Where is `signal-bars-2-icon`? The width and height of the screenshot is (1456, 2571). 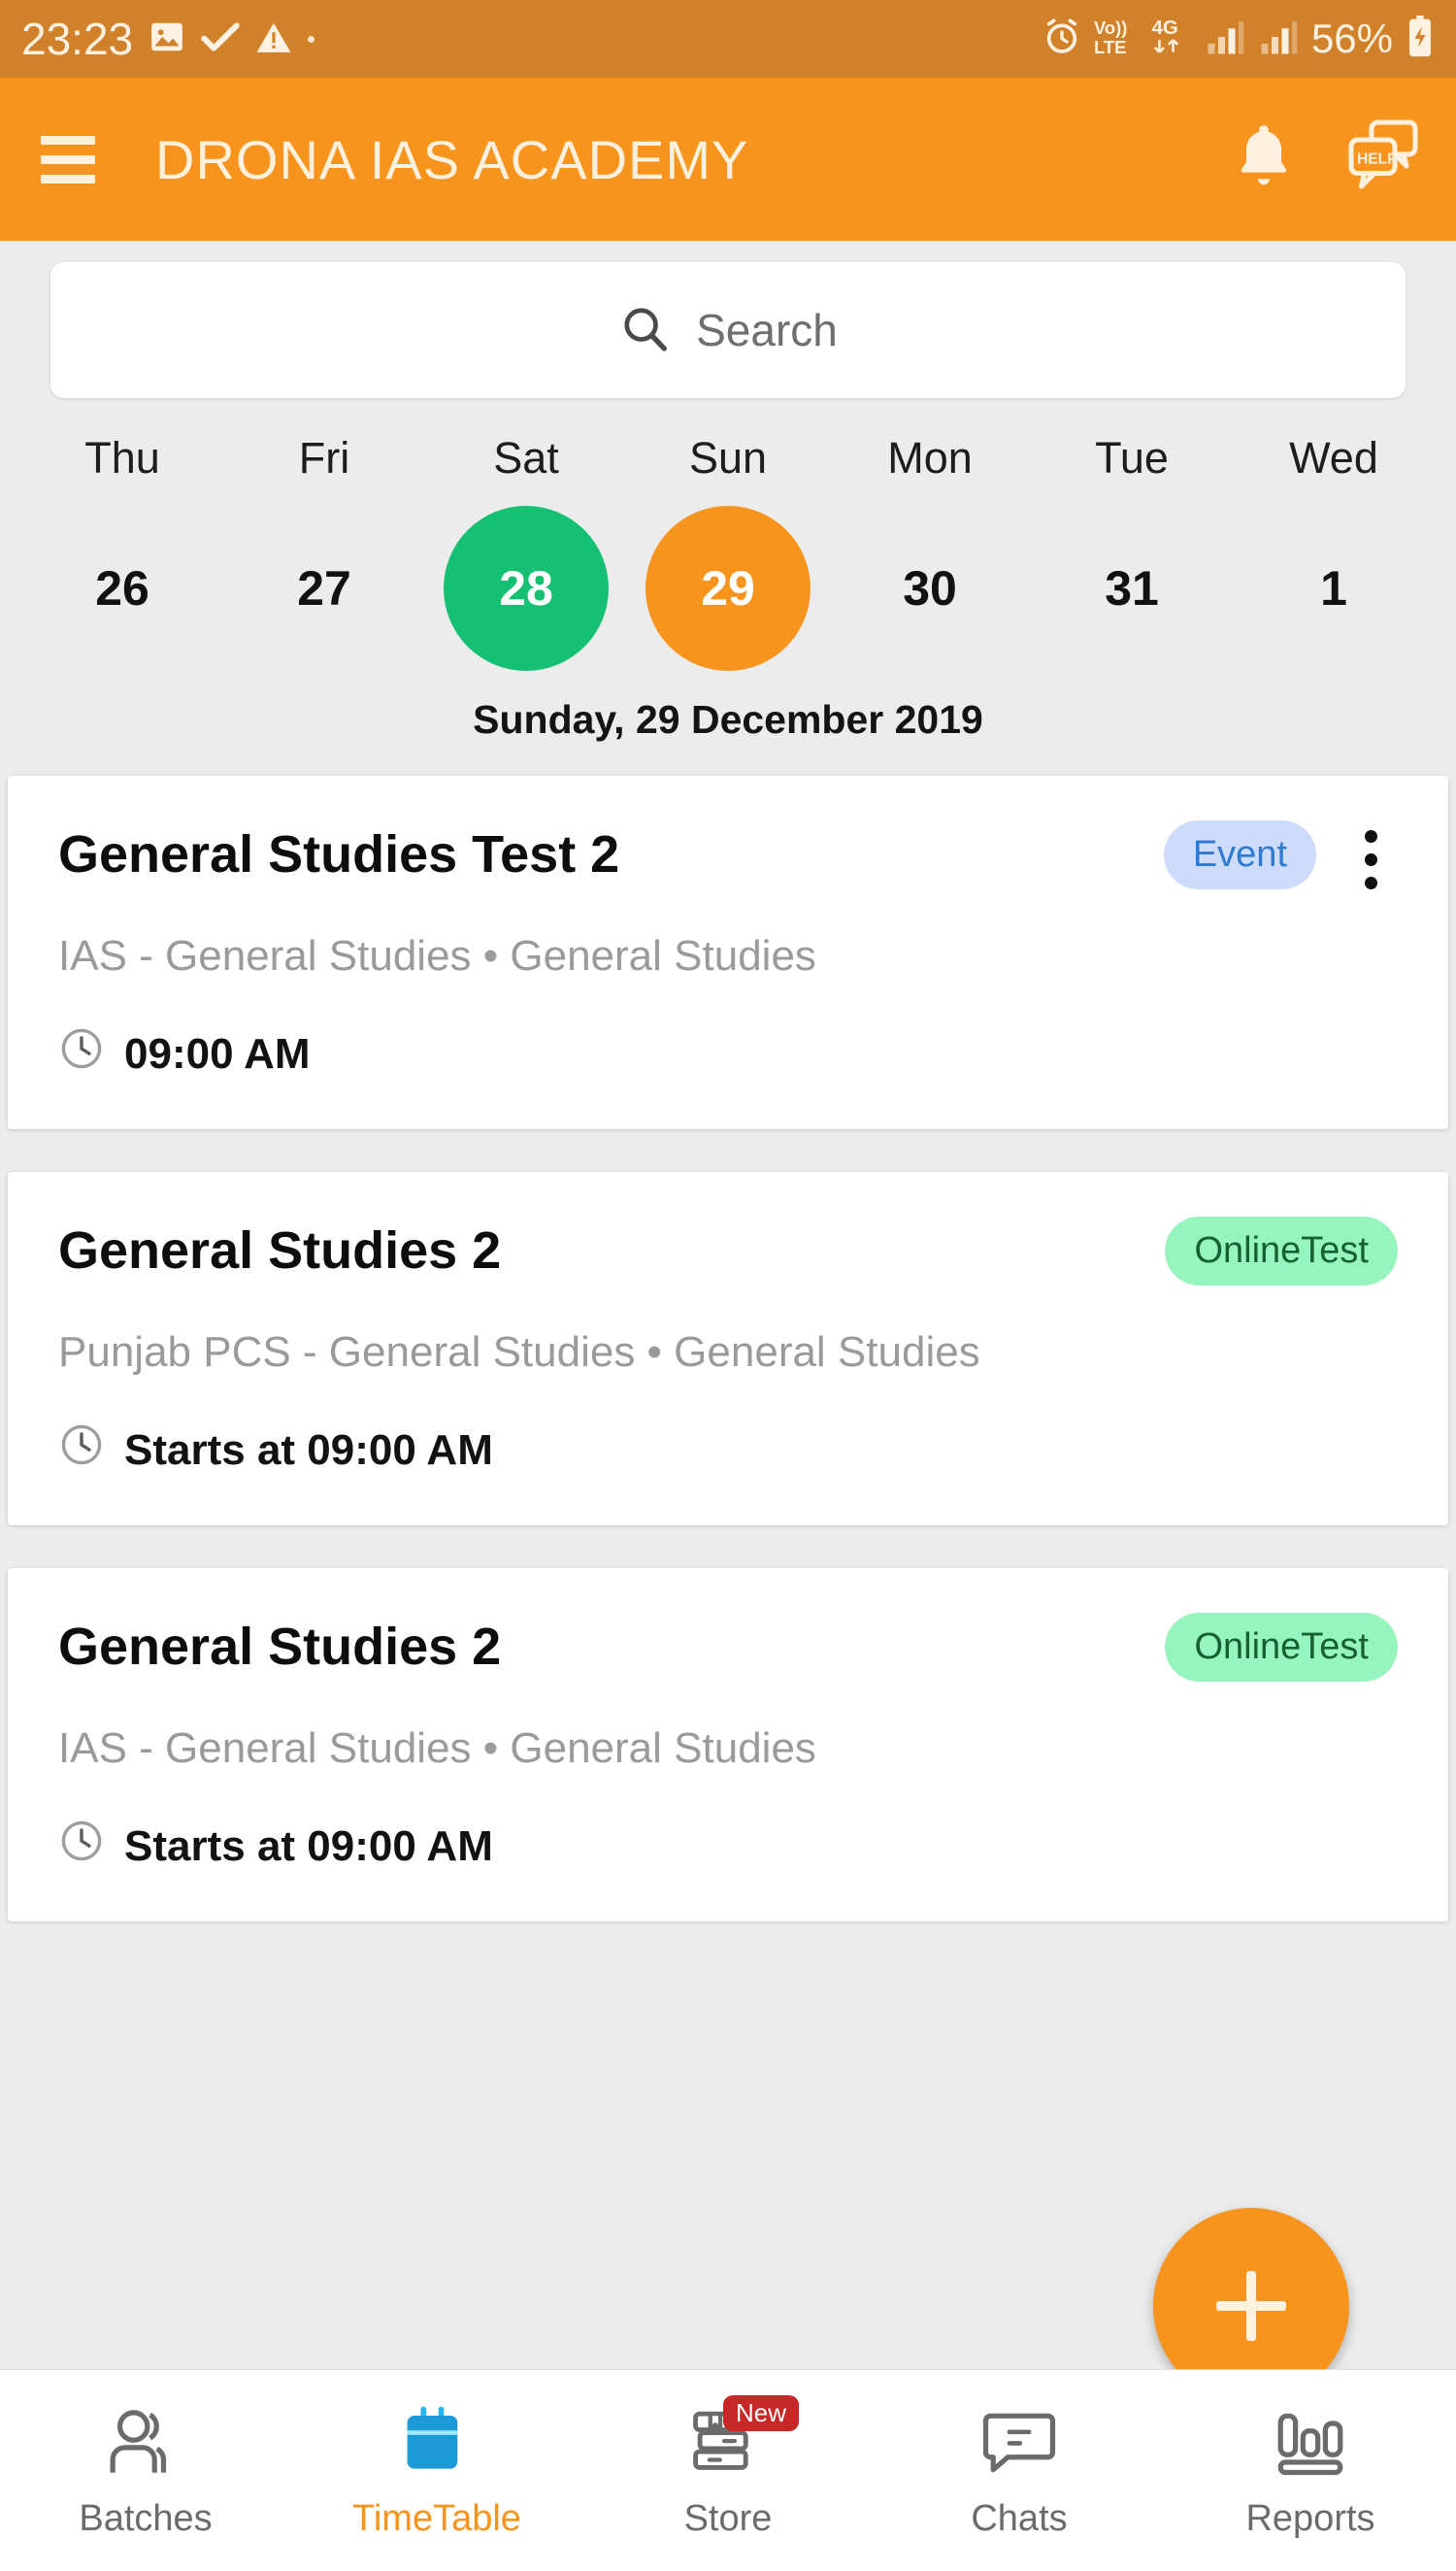 signal-bars-2-icon is located at coordinates (1278, 39).